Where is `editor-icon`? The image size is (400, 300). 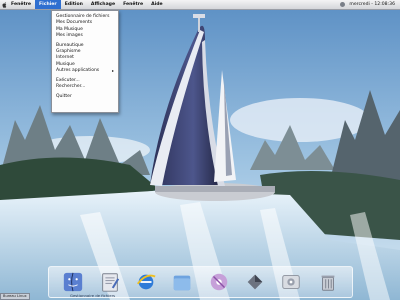 editor-icon is located at coordinates (110, 282).